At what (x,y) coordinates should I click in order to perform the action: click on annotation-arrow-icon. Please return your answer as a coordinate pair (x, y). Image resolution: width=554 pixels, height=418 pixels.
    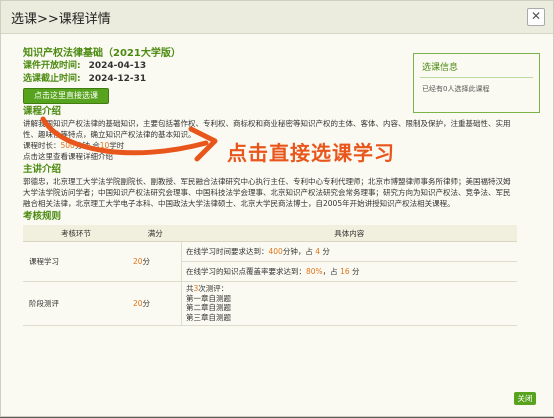
    Looking at the image, I should click on (129, 139).